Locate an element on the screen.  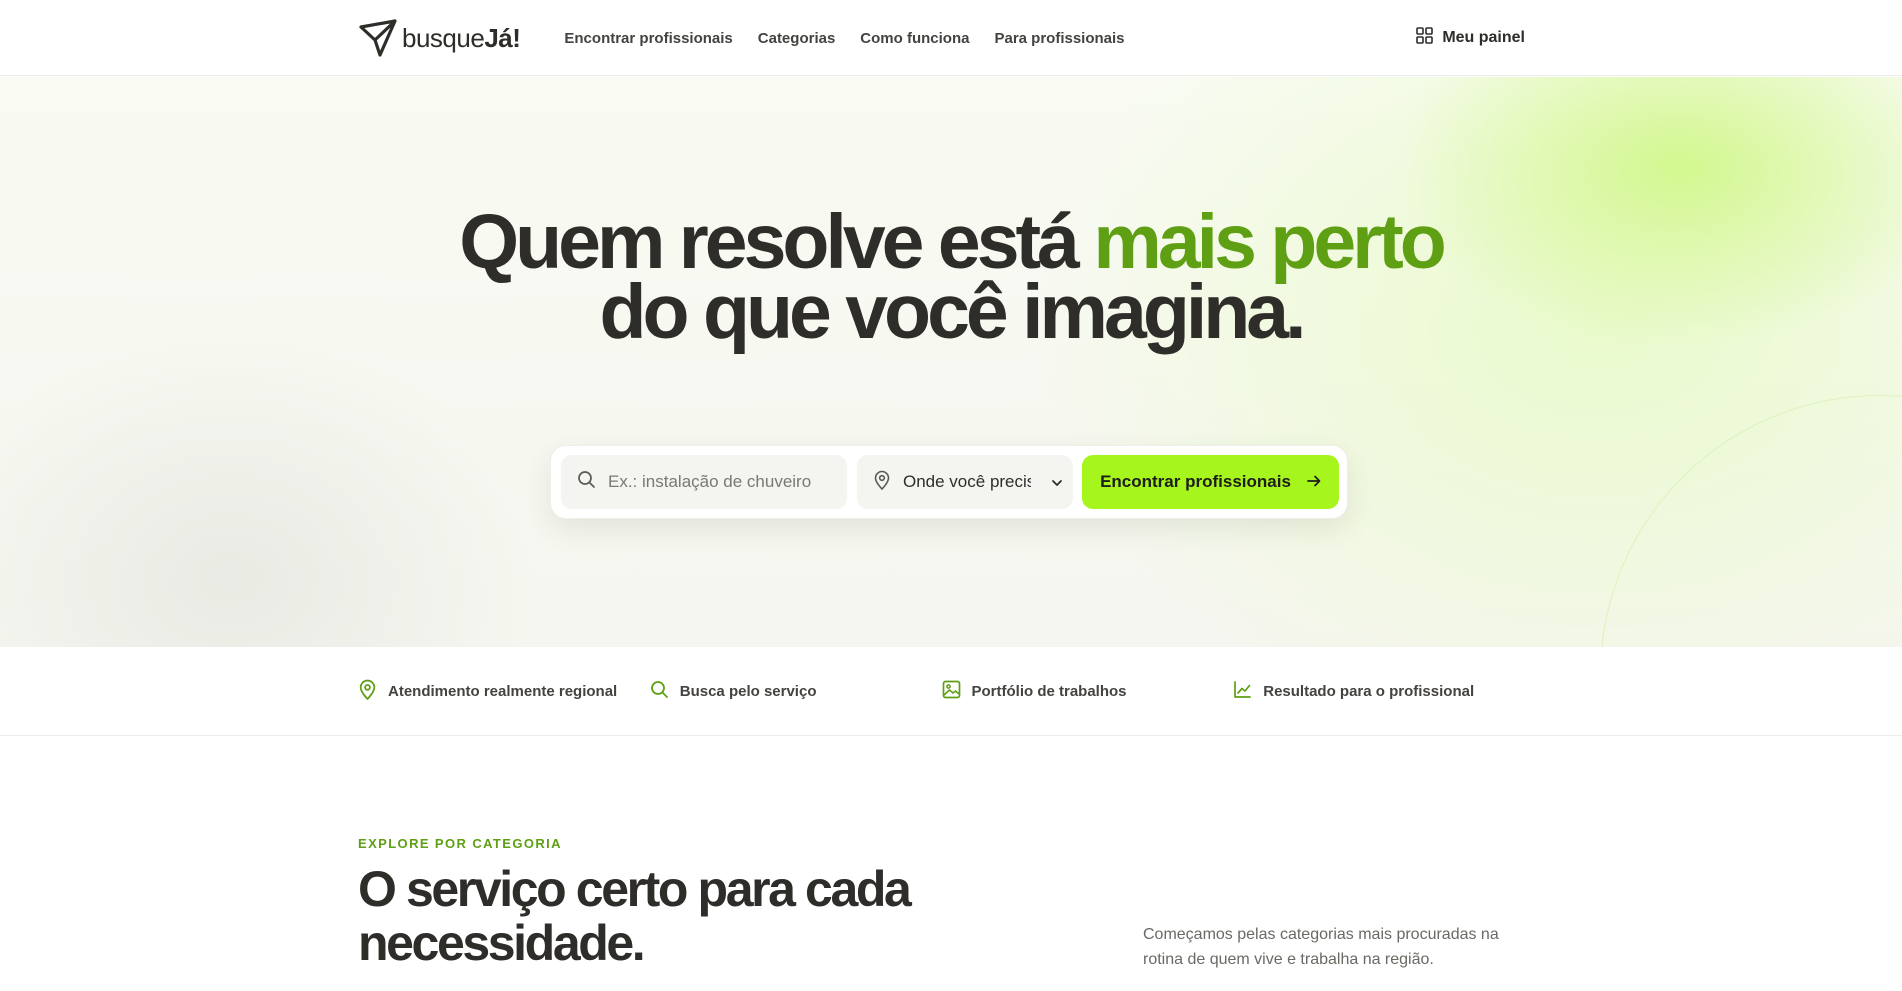
feature-service-search: Busca pelo serviço is located at coordinates (796, 691).